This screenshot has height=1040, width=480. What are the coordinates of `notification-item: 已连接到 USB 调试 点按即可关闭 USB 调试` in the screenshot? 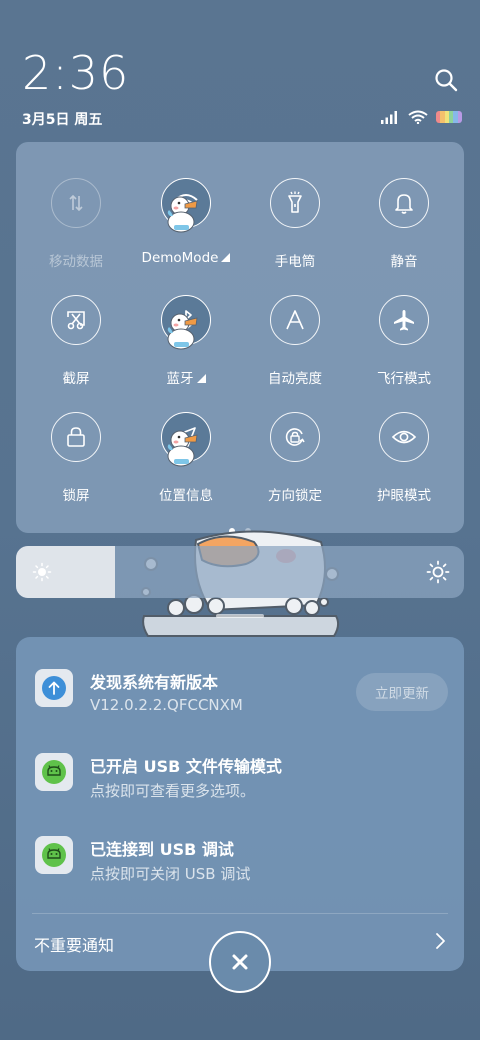 It's located at (240, 866).